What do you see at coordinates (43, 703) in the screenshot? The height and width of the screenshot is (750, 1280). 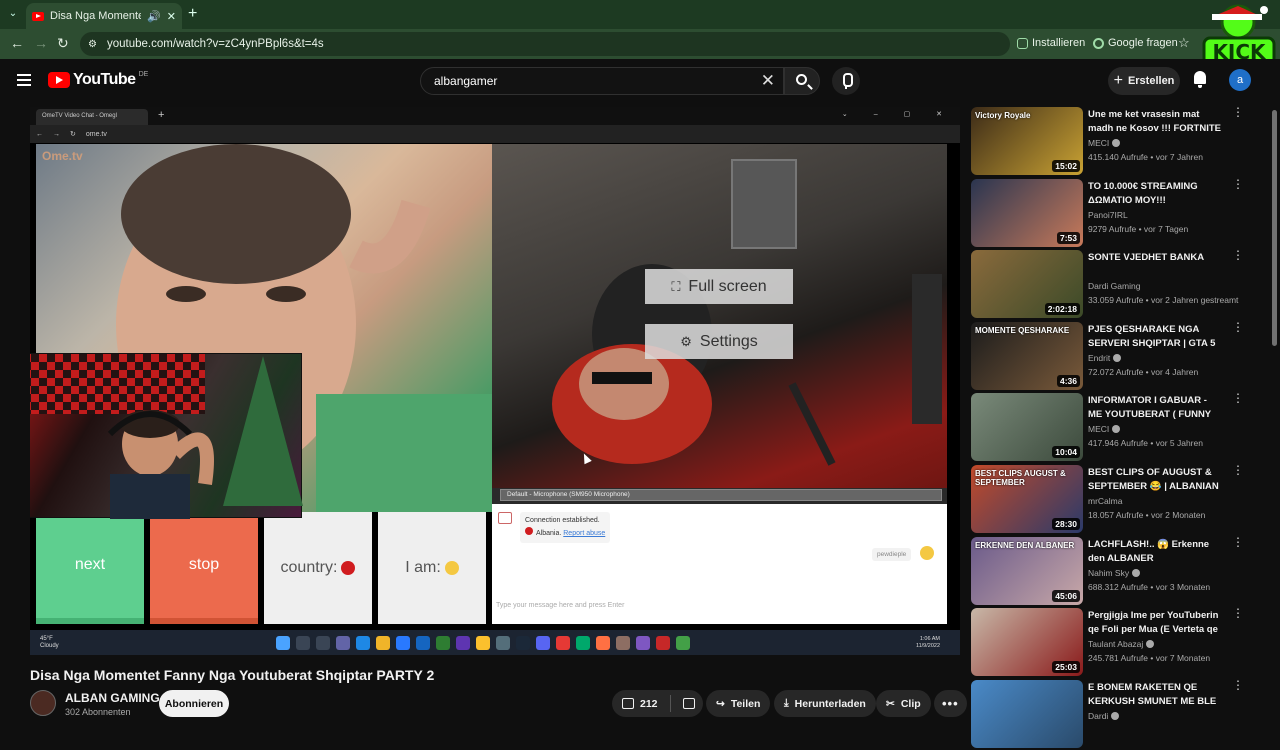 I see `channel-avatar` at bounding box center [43, 703].